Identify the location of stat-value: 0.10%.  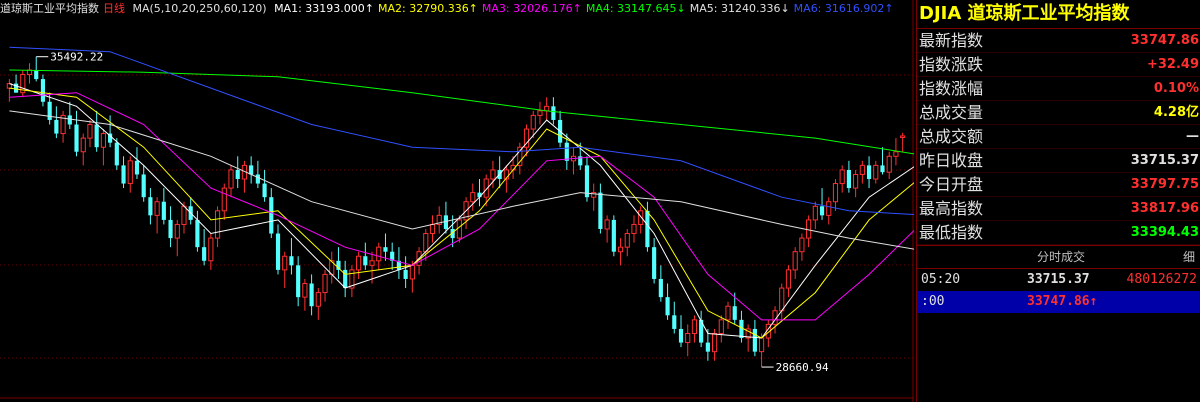
(1176, 88).